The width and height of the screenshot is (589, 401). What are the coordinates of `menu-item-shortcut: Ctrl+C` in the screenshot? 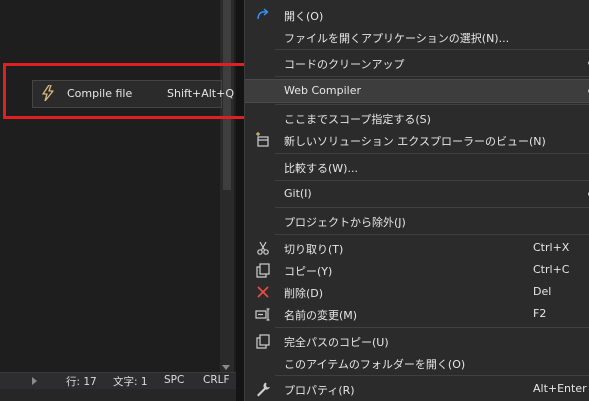 It's located at (551, 269).